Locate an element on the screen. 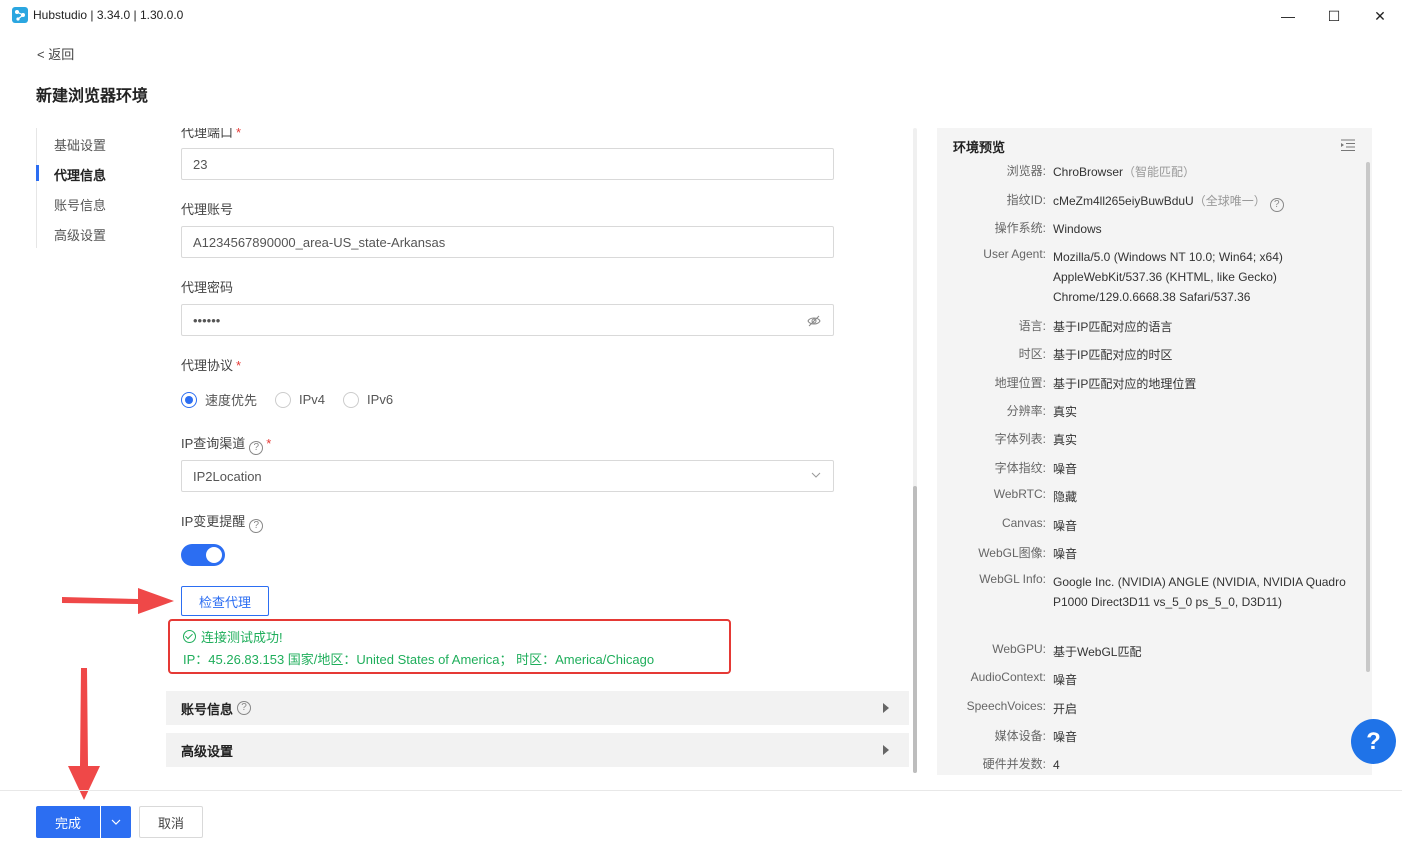 This screenshot has height=852, width=1402. ip-channel-select: IP2Location is located at coordinates (507, 476).